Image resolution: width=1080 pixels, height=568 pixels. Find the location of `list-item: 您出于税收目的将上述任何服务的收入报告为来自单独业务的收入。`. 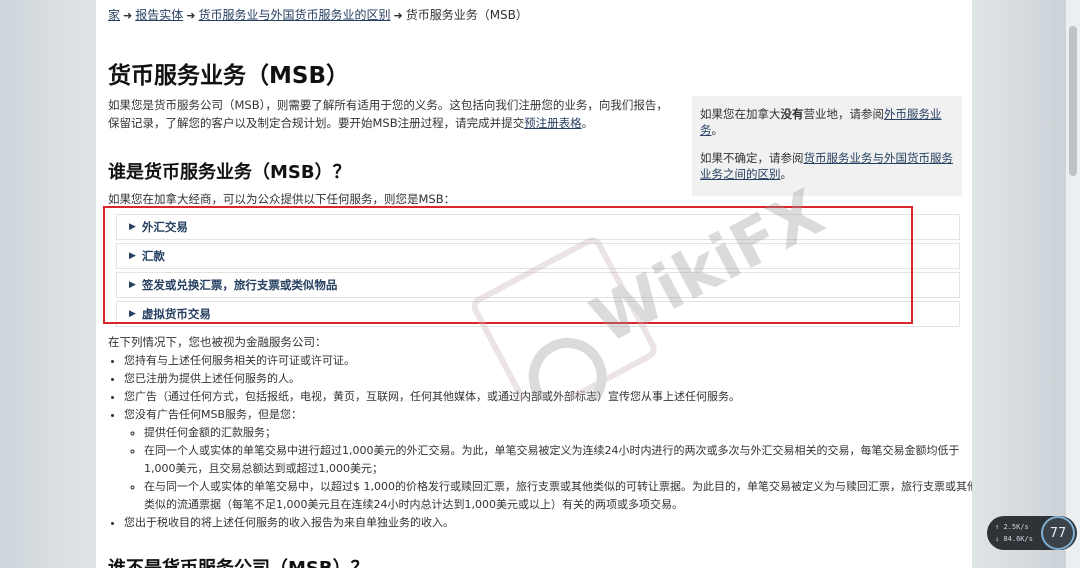

list-item: 您出于税收目的将上述任何服务的收入报告为来自单独业务的收入。 is located at coordinates (548, 523).